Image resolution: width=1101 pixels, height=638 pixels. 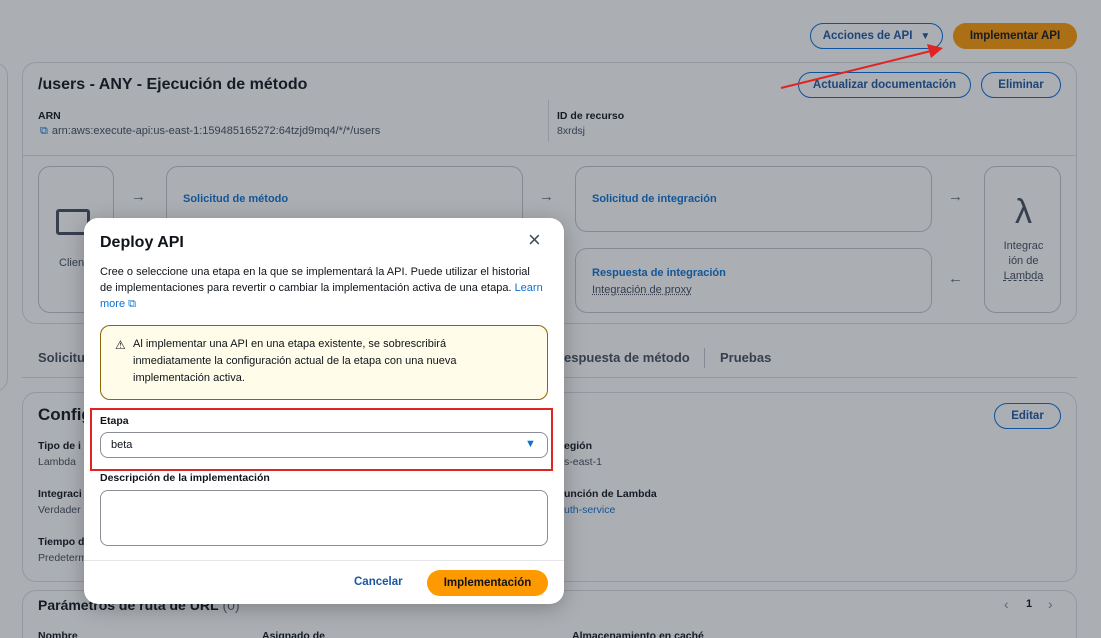 What do you see at coordinates (185, 478) in the screenshot?
I see `deployment-description-label: Descripción de la implementación` at bounding box center [185, 478].